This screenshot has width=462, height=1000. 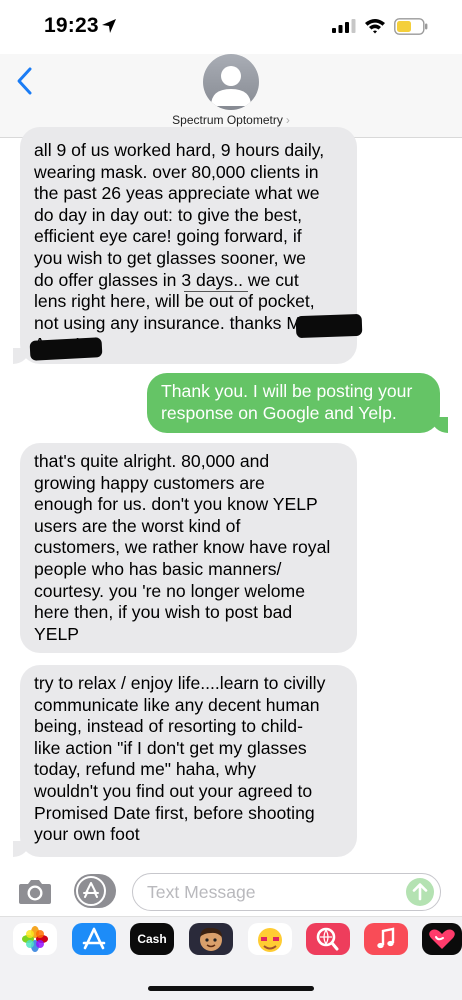 What do you see at coordinates (170, 257) in the screenshot?
I see `message-line: you wish to get glasses sooner, we` at bounding box center [170, 257].